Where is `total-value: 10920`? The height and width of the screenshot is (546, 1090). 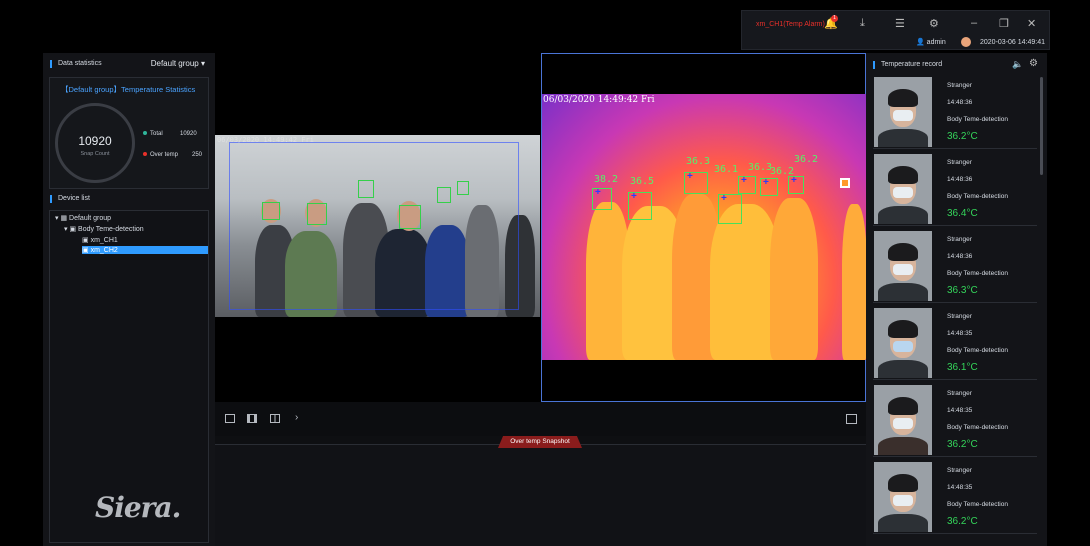 total-value: 10920 is located at coordinates (188, 134).